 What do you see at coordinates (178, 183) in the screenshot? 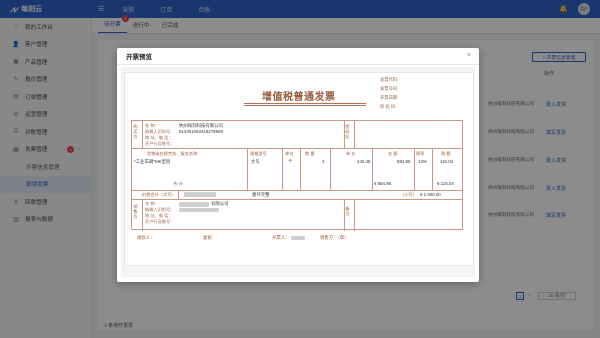
I see `total-label: 合 计` at bounding box center [178, 183].